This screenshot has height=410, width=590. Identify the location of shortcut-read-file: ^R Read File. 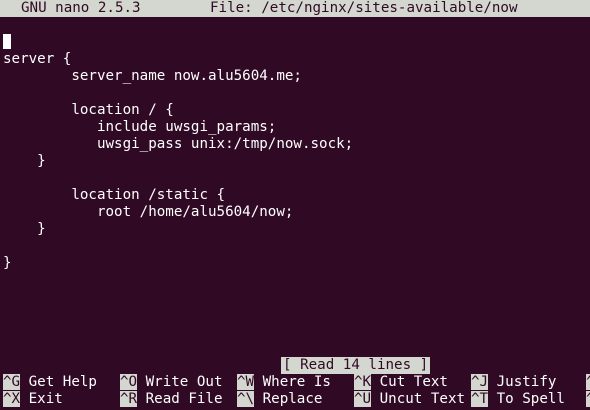
(171, 399).